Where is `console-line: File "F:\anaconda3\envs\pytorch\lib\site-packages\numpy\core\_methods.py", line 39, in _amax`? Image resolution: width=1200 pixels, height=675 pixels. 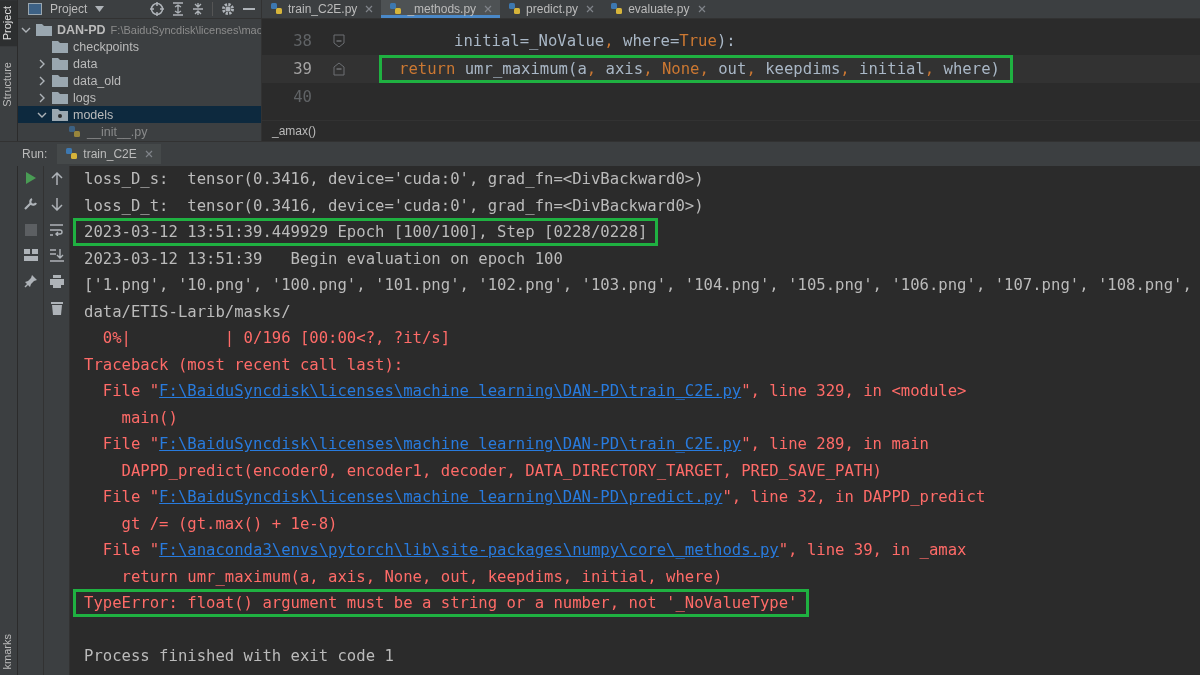
console-line: File "F:\anaconda3\envs\pytorch\lib\site-packages\numpy\core\_methods.py", line 39, in _amax is located at coordinates (534, 550).